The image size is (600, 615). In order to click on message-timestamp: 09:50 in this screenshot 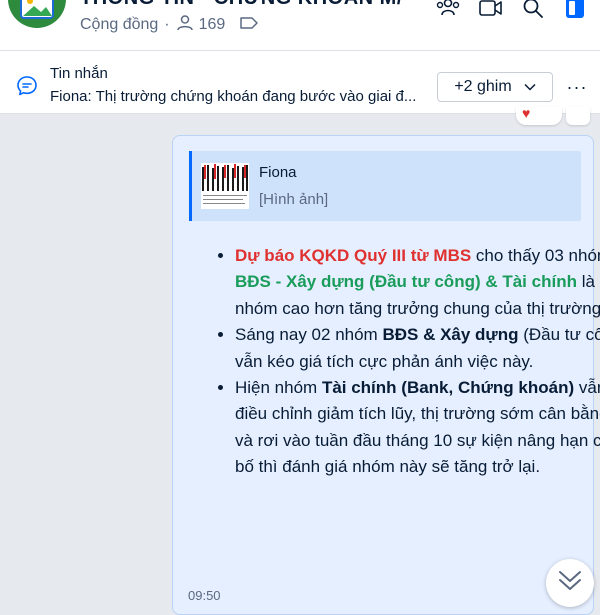, I will do `click(204, 595)`.